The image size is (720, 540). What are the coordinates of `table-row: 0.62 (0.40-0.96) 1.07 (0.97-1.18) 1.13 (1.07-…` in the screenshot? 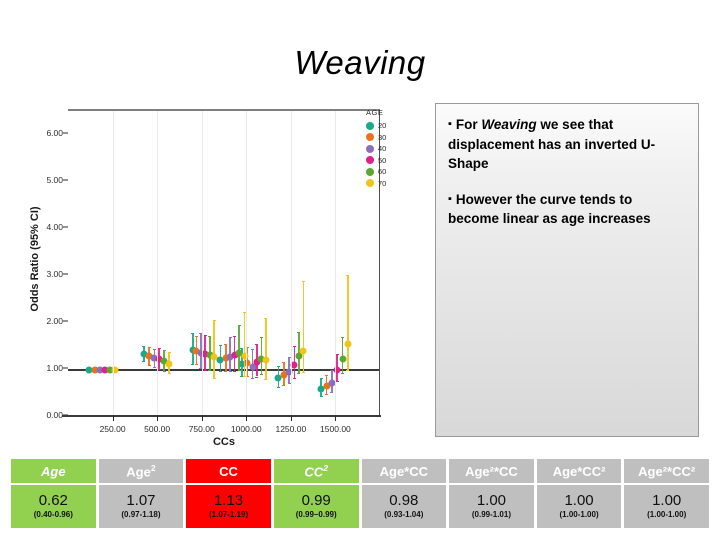 It's located at (360, 506).